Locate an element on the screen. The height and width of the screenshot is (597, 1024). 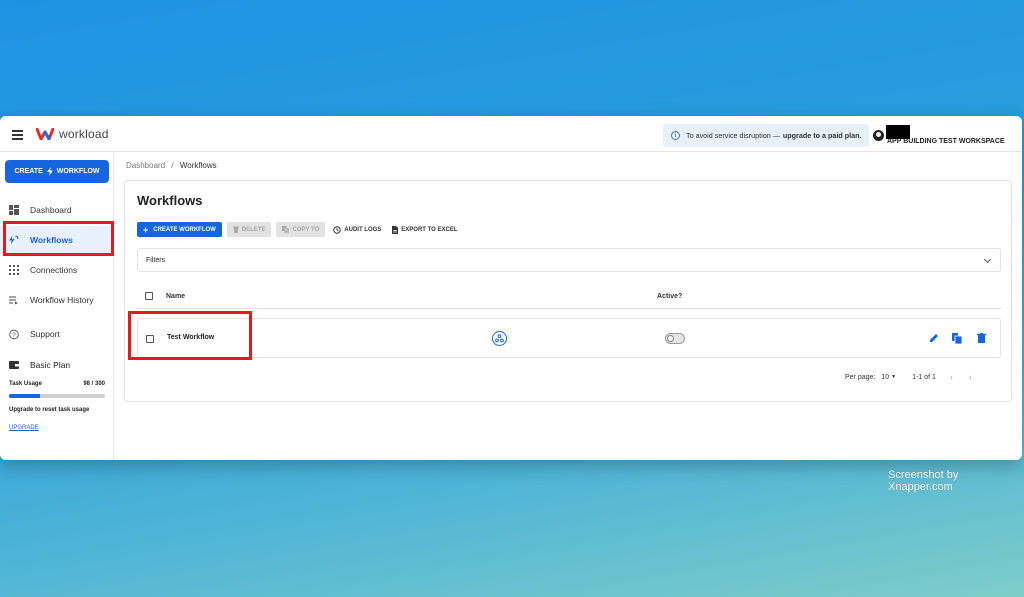
edit-icon is located at coordinates (934, 338).